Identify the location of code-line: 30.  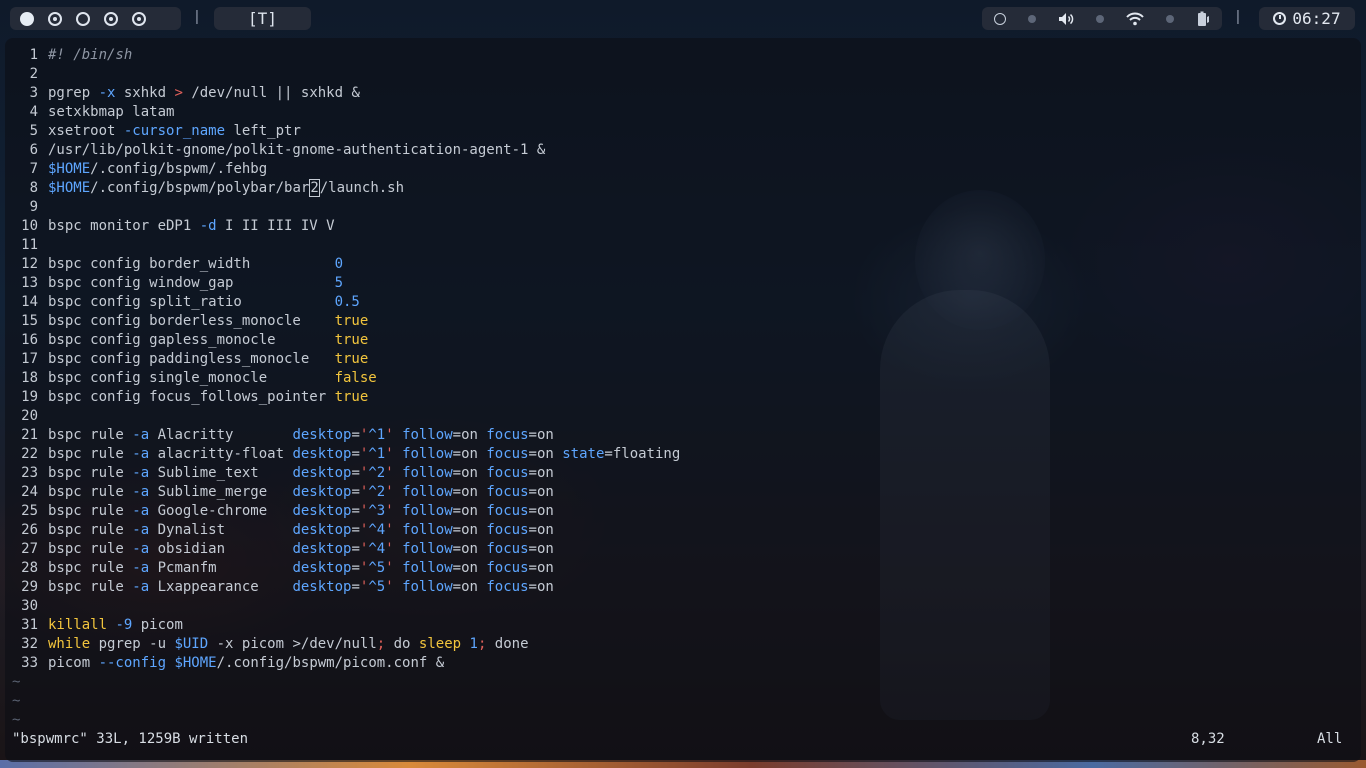
(683, 606).